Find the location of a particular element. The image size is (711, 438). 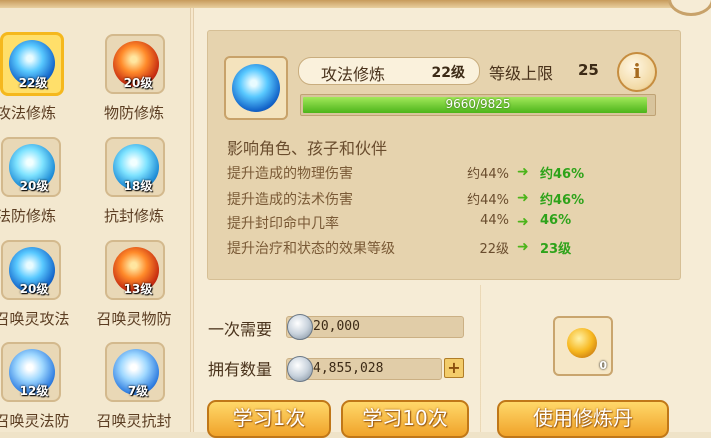

have-amount-box: 4,855,028 is located at coordinates (364, 369).